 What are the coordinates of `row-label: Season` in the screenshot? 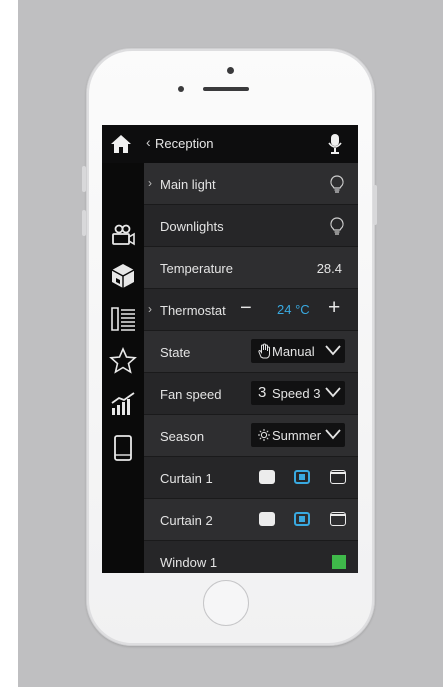 It's located at (182, 436).